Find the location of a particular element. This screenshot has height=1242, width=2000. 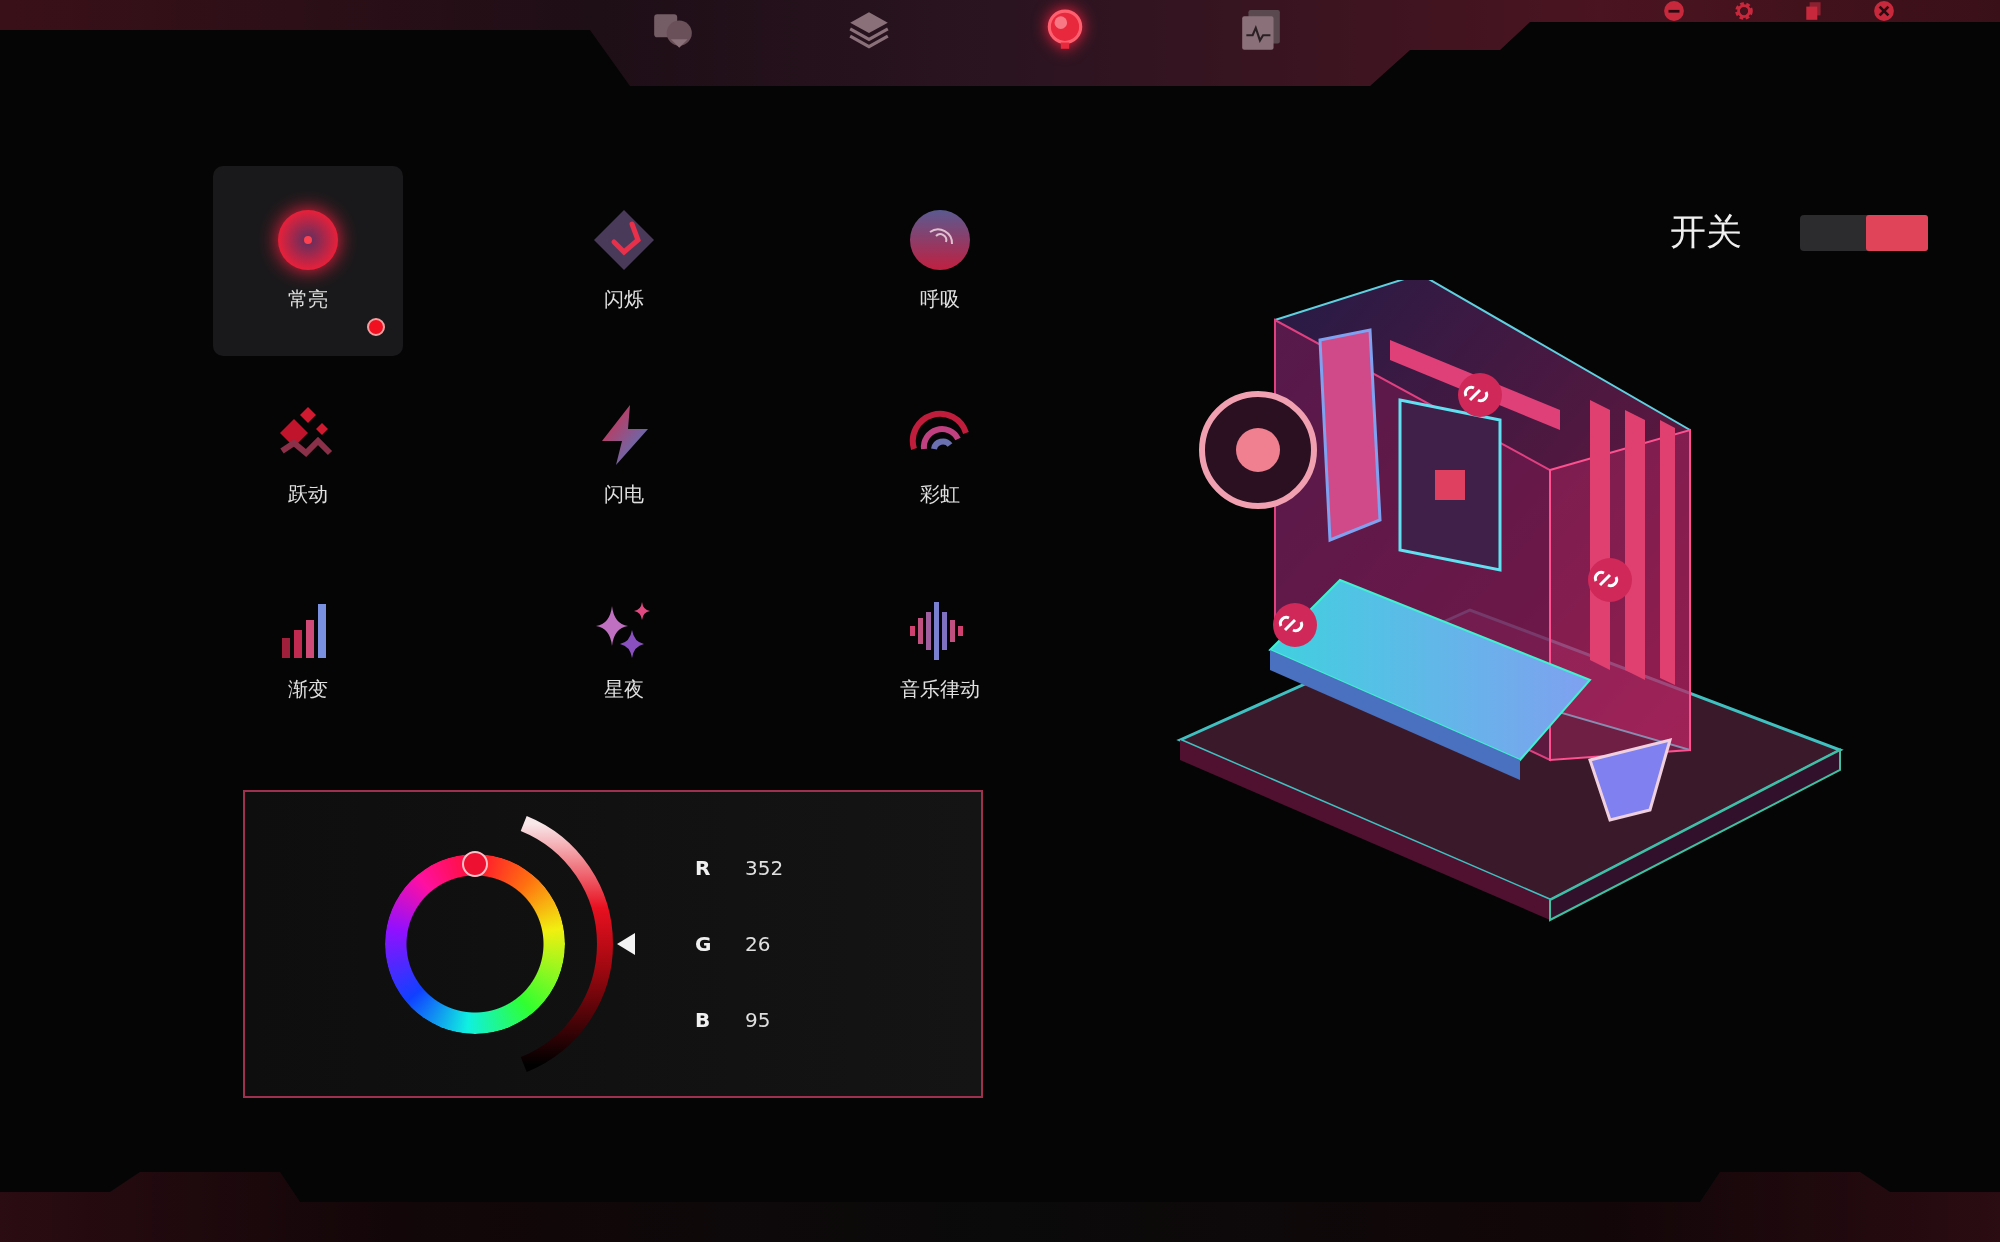

ring-handle is located at coordinates (475, 864).